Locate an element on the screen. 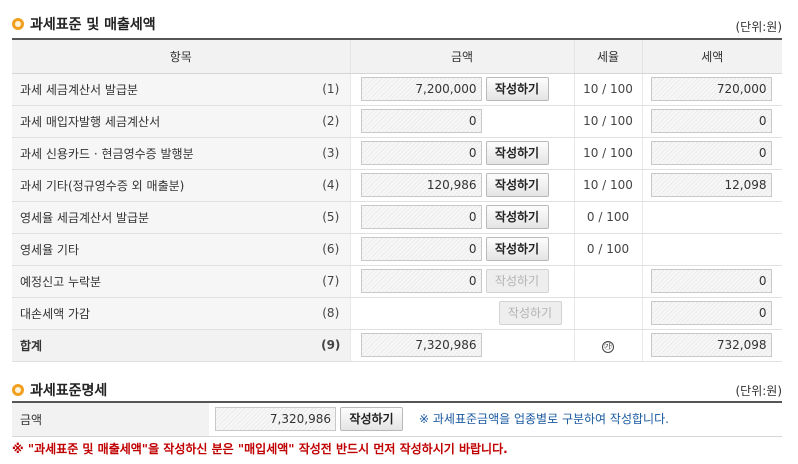 This screenshot has width=798, height=464. row-number: (1) is located at coordinates (331, 89).